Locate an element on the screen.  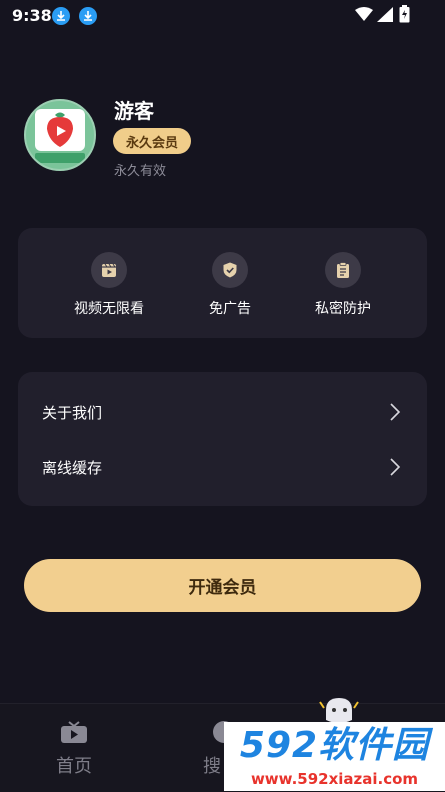
menu-item-offline-cache: 离线缓存 is located at coordinates (222, 467).